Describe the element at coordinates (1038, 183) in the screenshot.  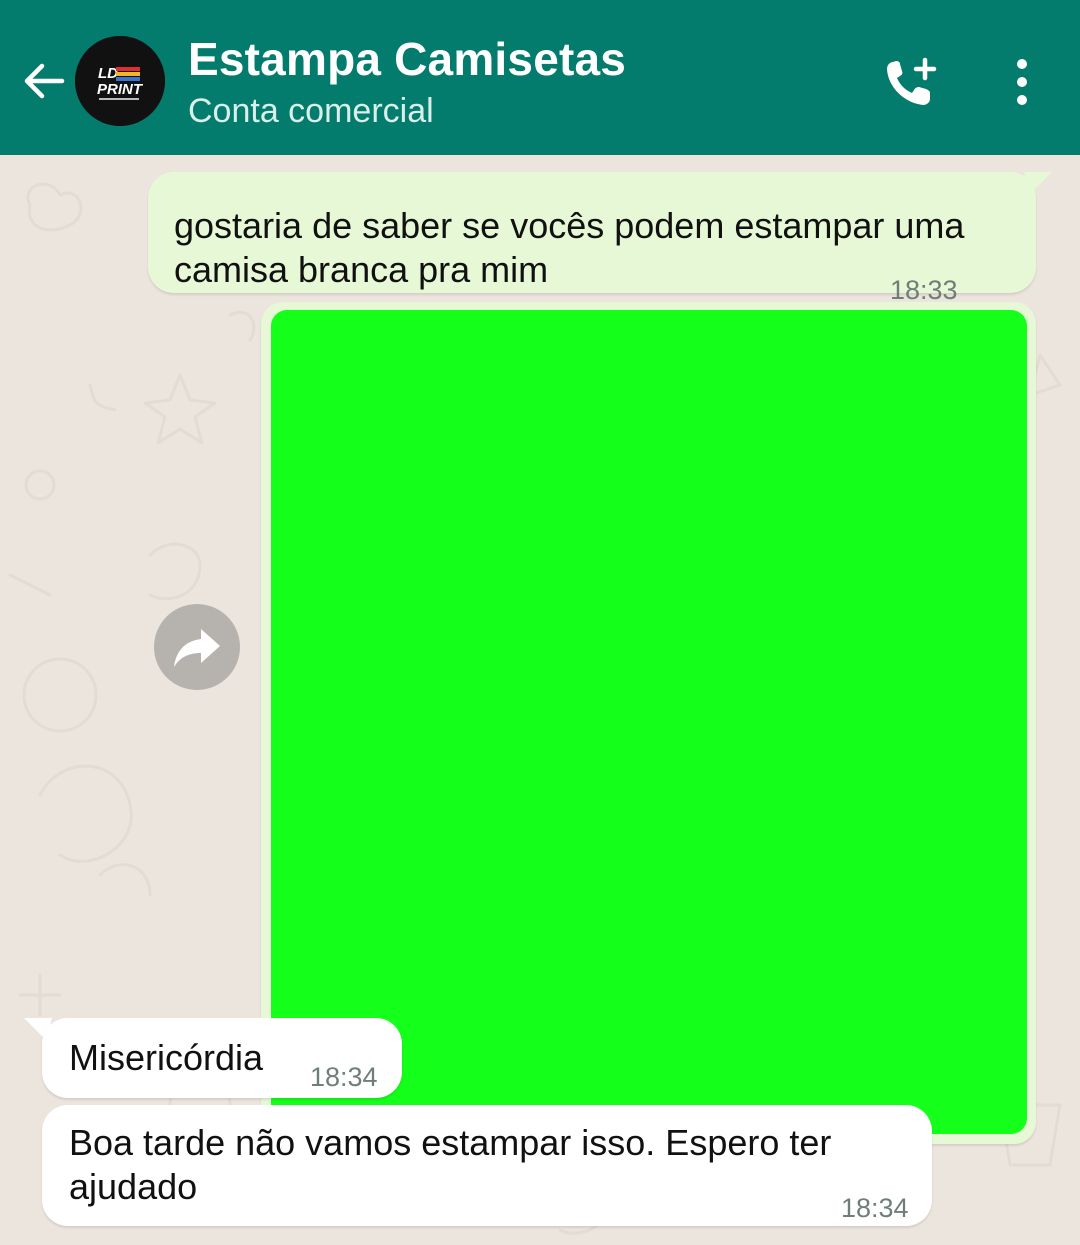
I see `bubble-tail` at that location.